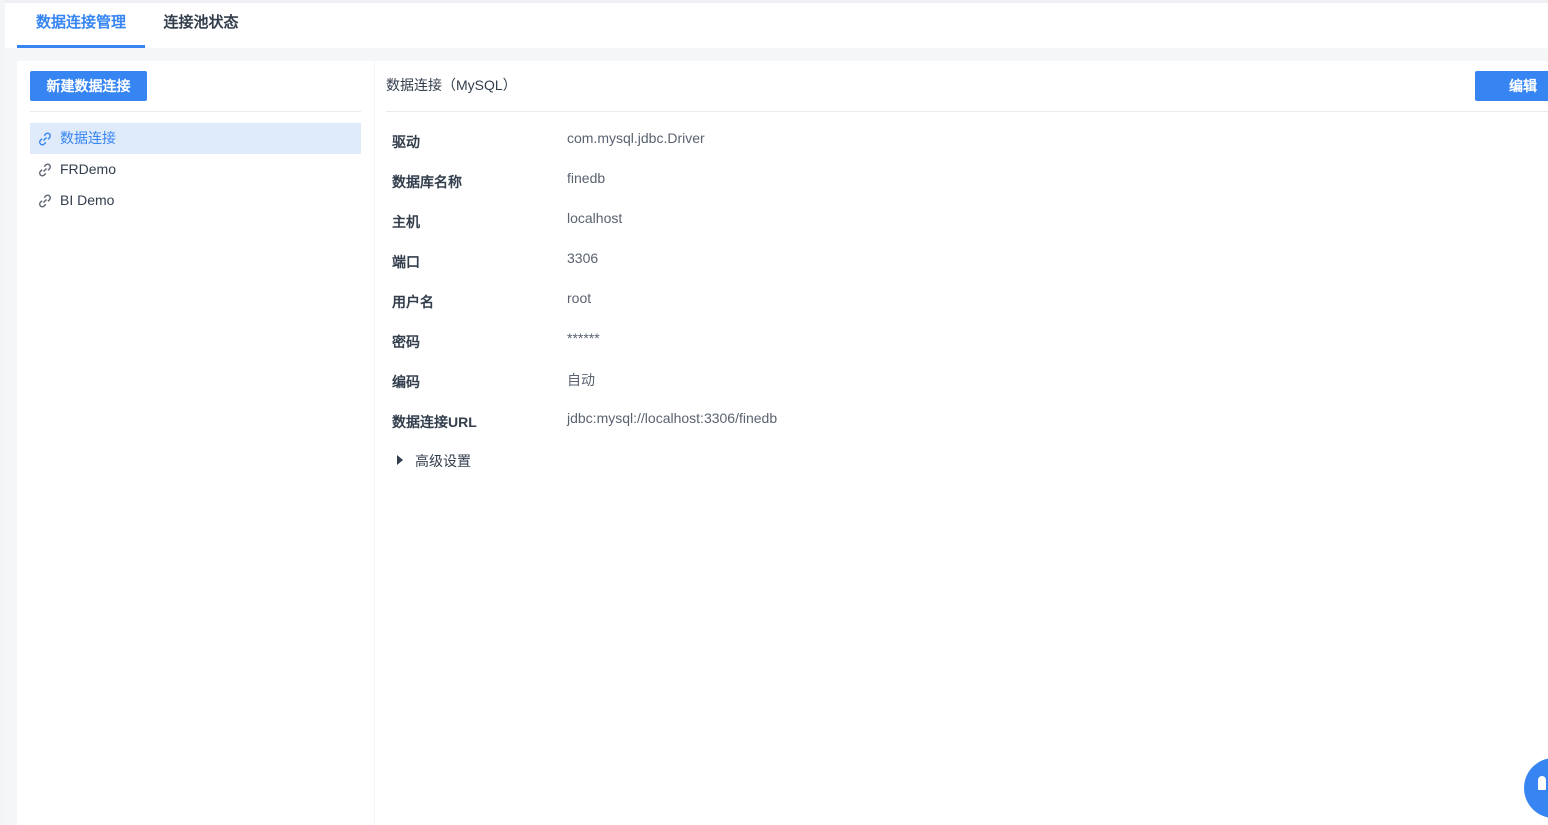 The width and height of the screenshot is (1548, 825). What do you see at coordinates (434, 422) in the screenshot?
I see `field-label: 数据连接URL` at bounding box center [434, 422].